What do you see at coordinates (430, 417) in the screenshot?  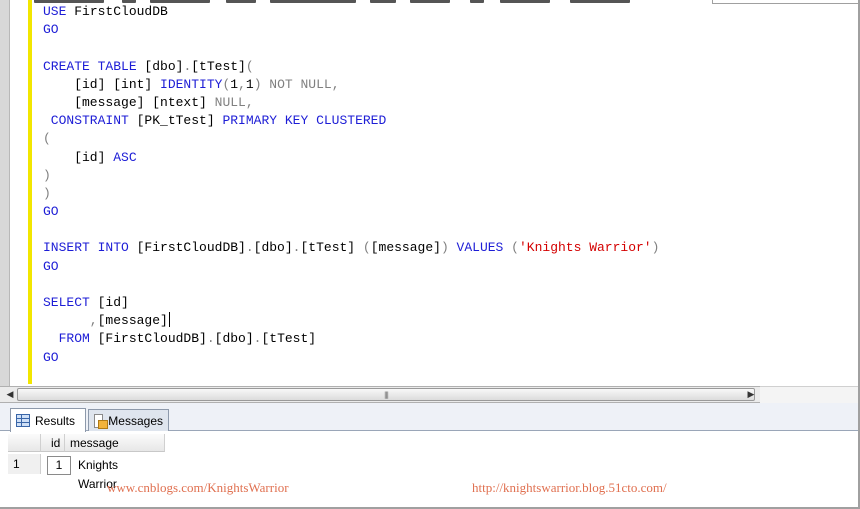 I see `results-tab-bar: Results Messages` at bounding box center [430, 417].